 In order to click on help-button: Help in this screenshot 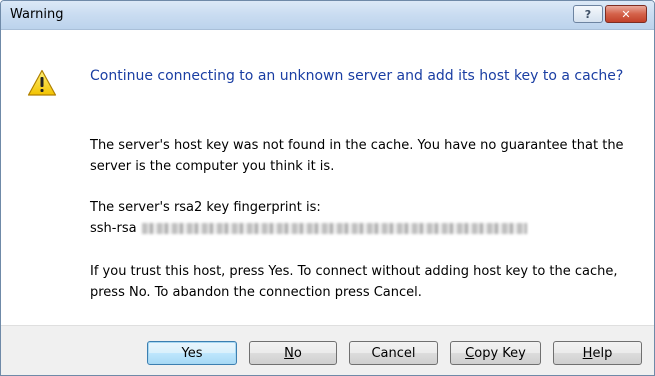, I will do `click(597, 353)`.